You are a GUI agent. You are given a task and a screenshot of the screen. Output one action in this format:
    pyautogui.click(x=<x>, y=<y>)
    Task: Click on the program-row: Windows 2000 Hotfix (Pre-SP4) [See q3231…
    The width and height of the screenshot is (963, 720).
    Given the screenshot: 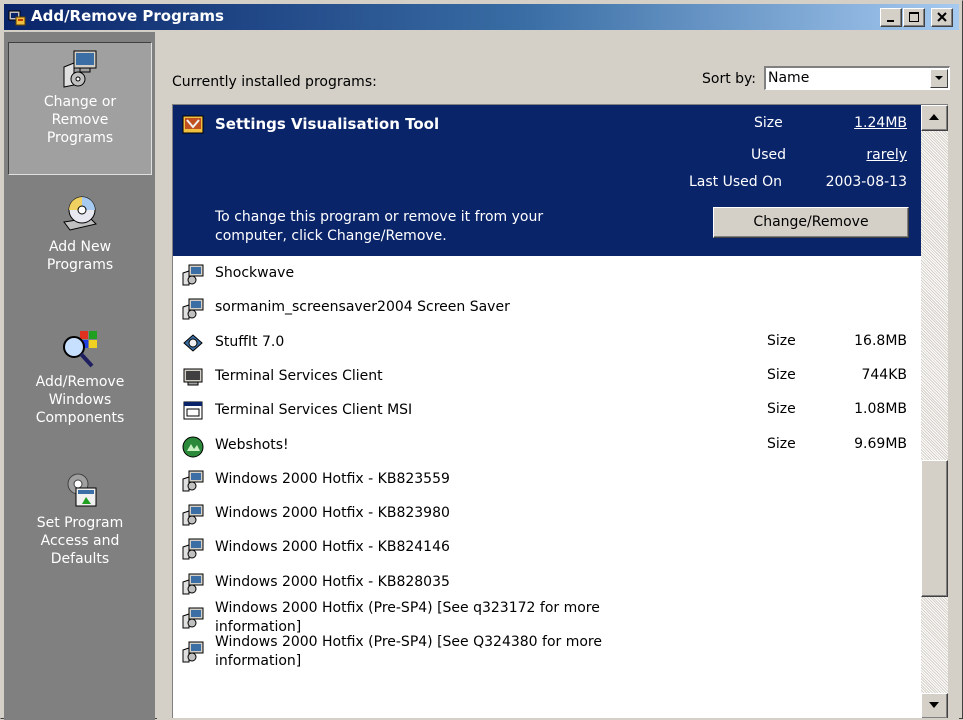 What is the action you would take?
    pyautogui.click(x=547, y=617)
    